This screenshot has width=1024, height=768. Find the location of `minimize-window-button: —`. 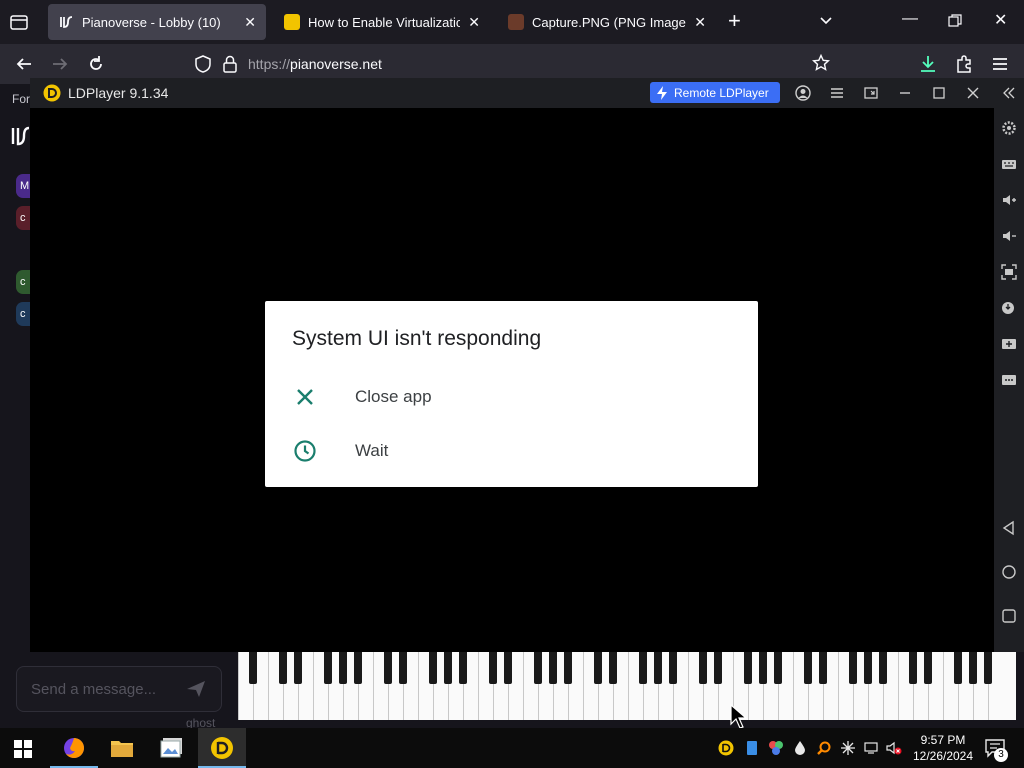

minimize-window-button: — is located at coordinates (910, 19).